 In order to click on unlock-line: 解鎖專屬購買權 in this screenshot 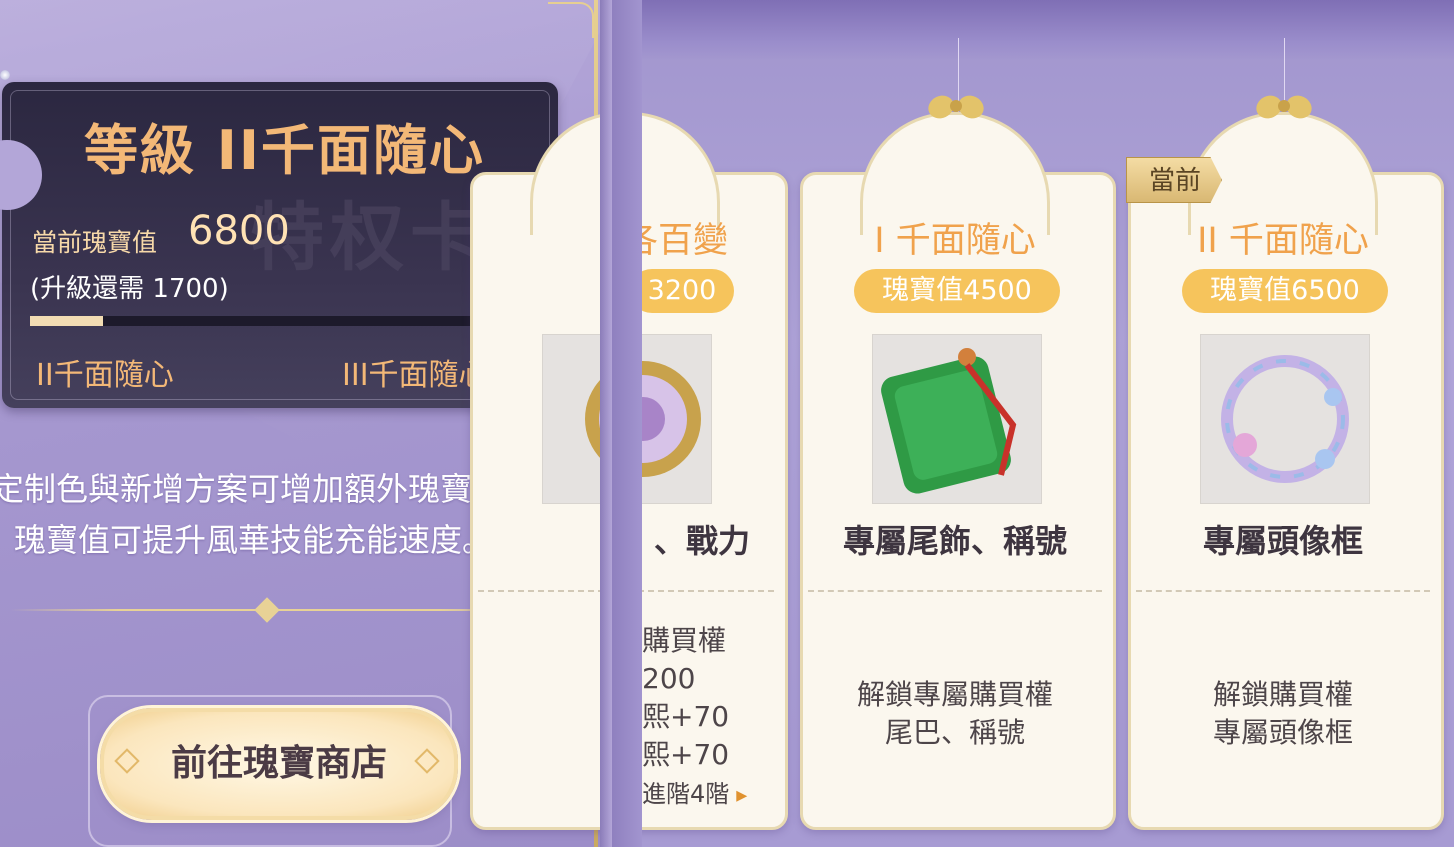, I will do `click(954, 694)`.